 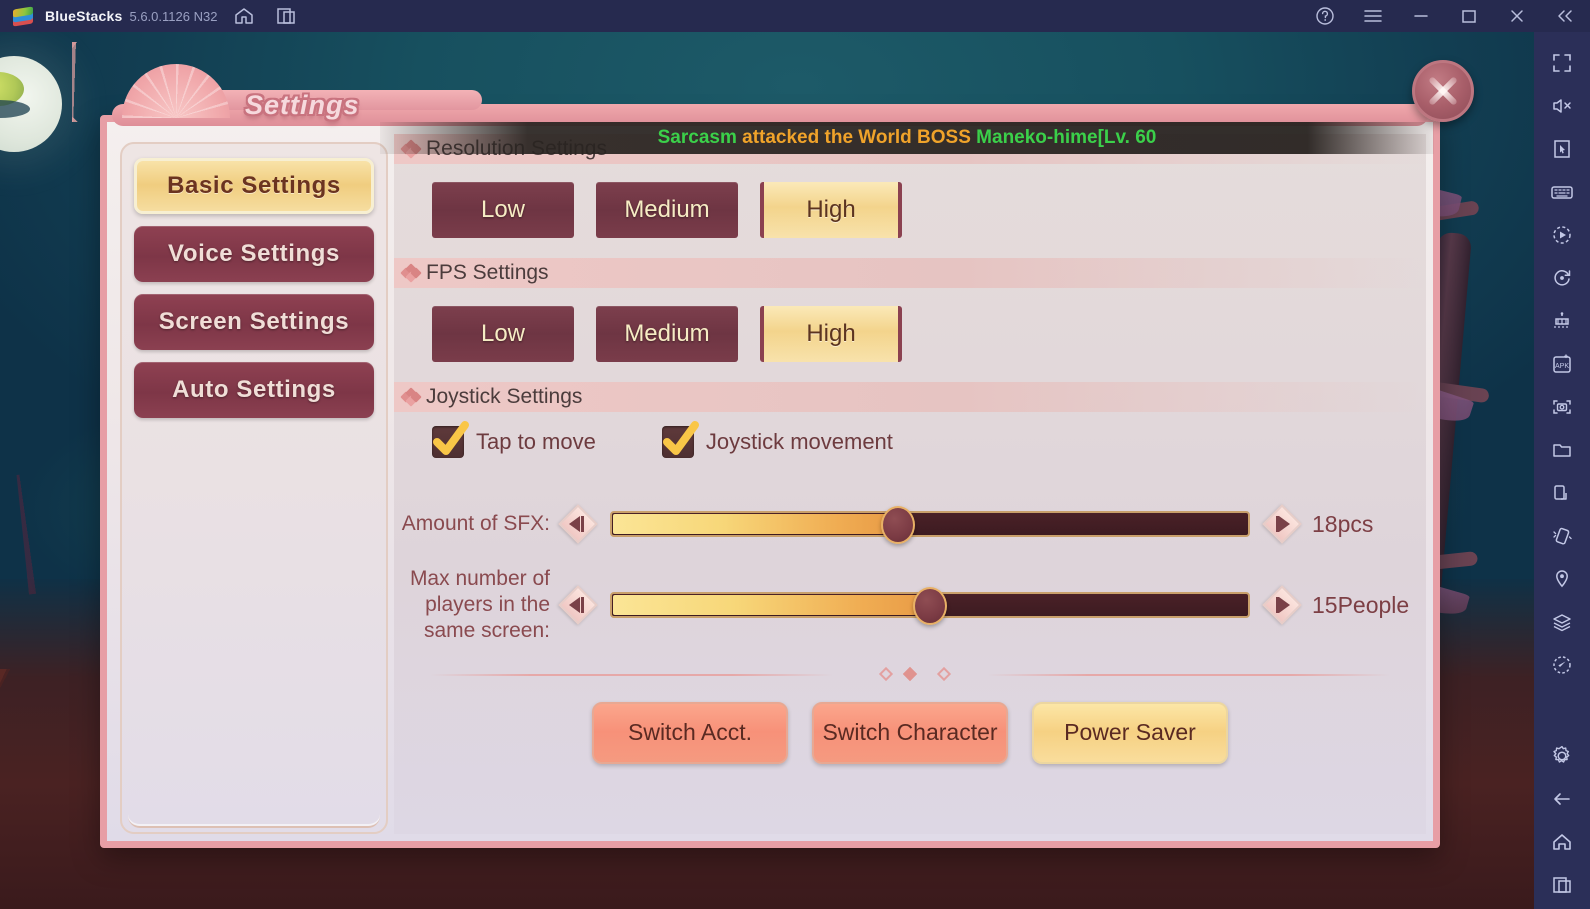 What do you see at coordinates (1562, 407) in the screenshot?
I see `screenshot-icon` at bounding box center [1562, 407].